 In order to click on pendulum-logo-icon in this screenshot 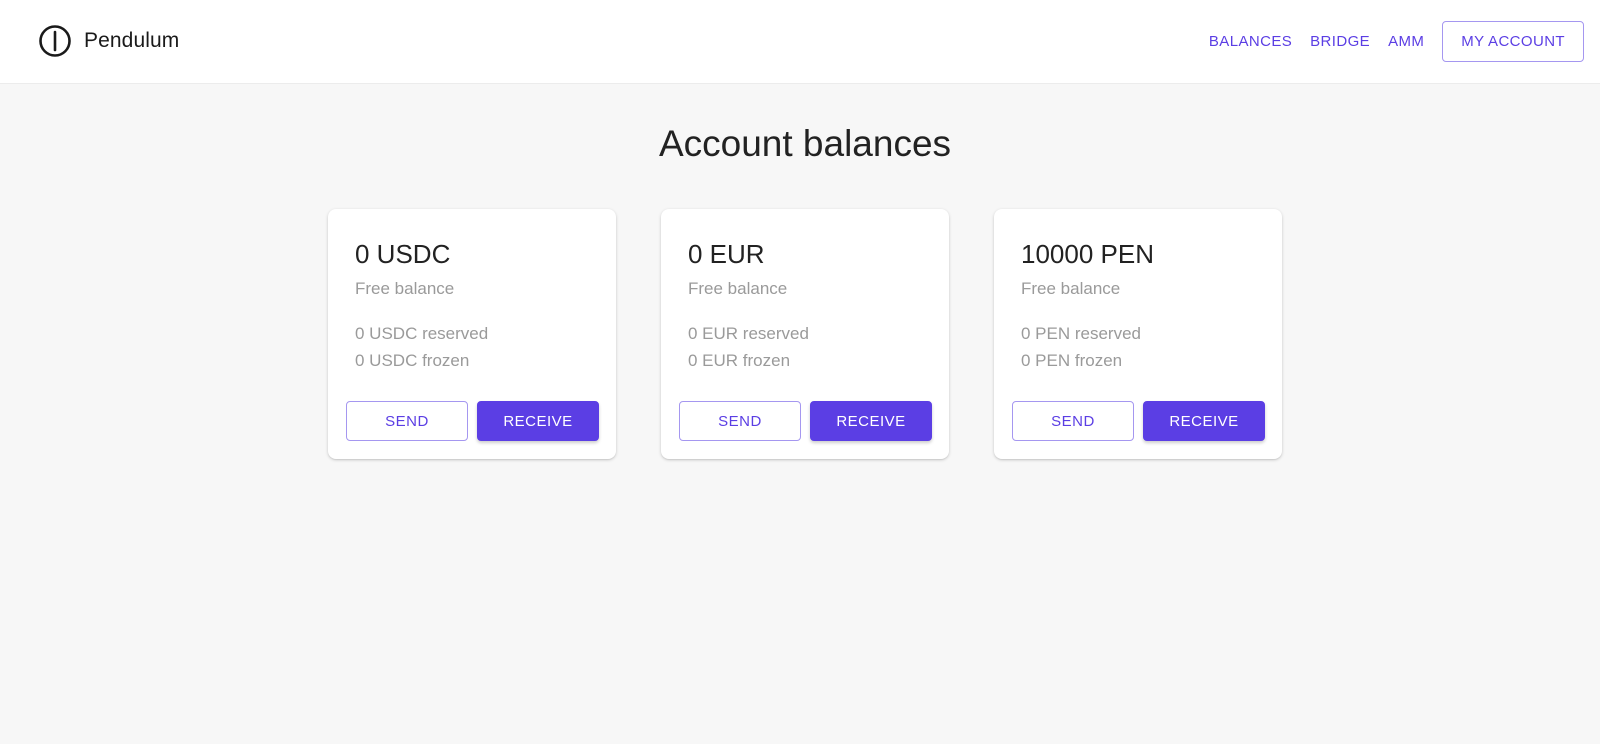, I will do `click(55, 41)`.